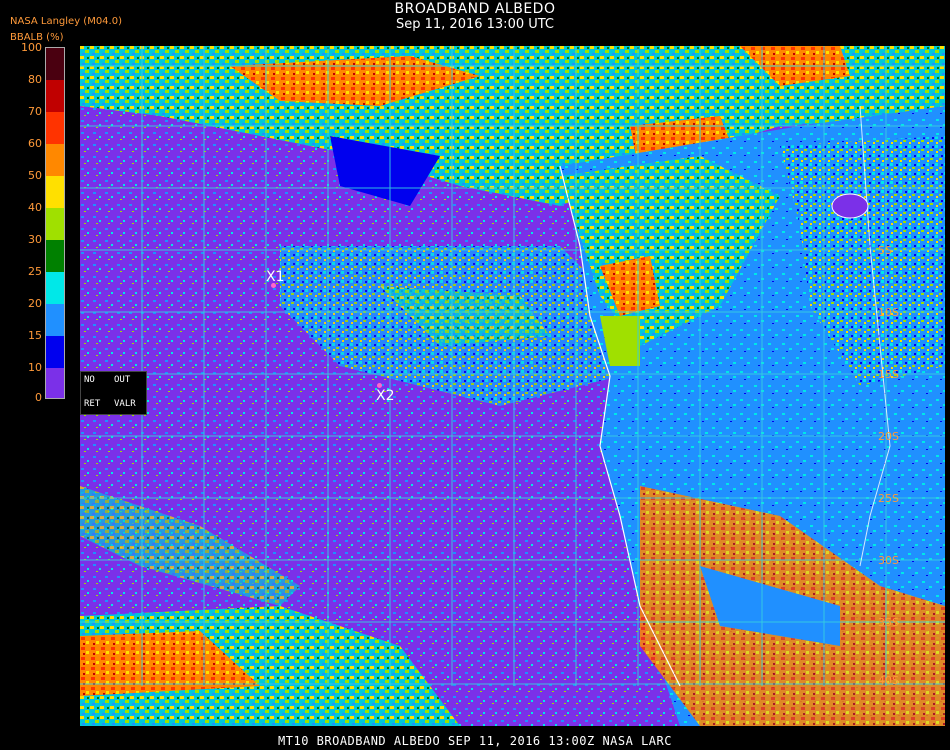 This screenshot has width=950, height=750. What do you see at coordinates (888, 312) in the screenshot?
I see `lat-label-10s: 10S` at bounding box center [888, 312].